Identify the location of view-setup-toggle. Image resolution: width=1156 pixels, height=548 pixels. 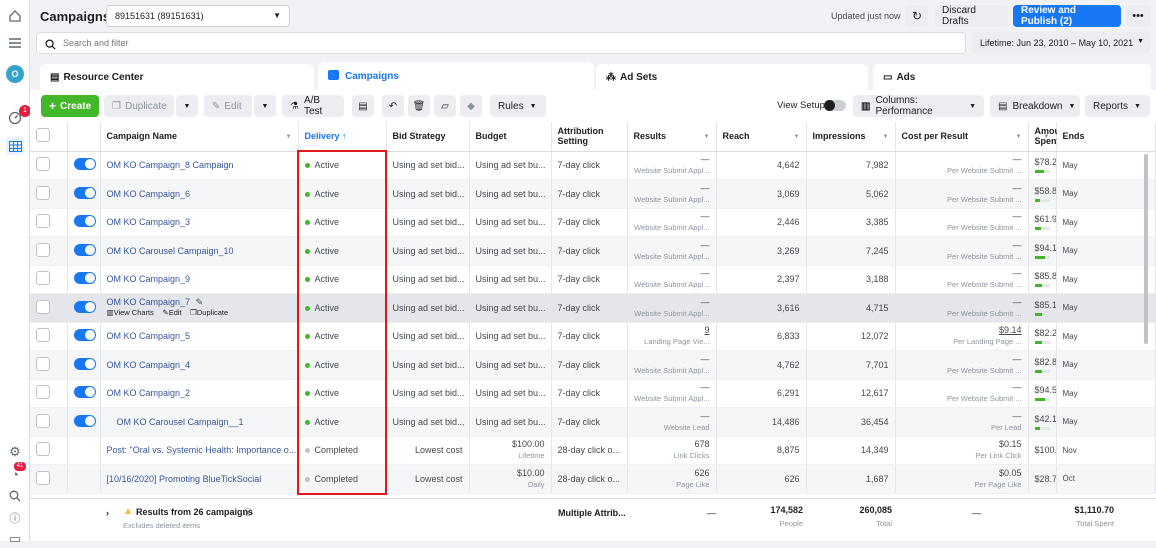
(835, 105).